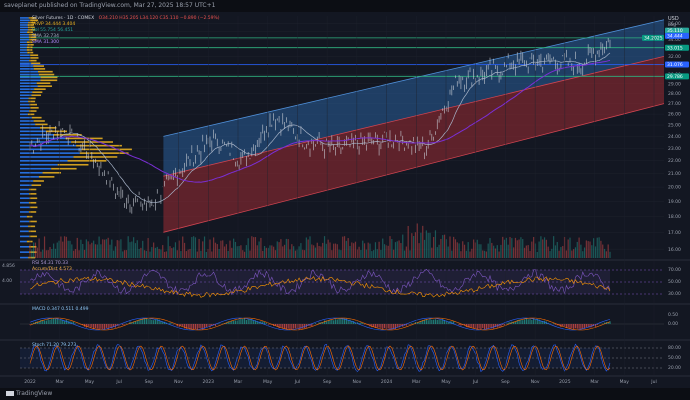 This screenshot has width=690, height=400. I want to click on time-tick-label: Sep, so click(505, 382).